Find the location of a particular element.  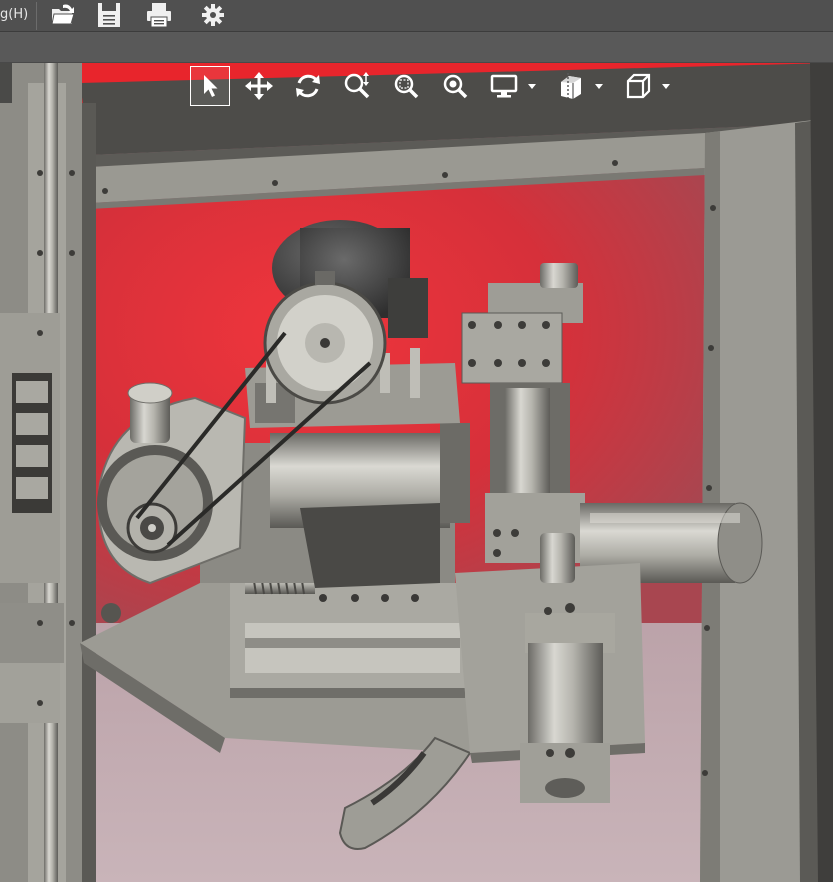

main-toolbar: g(H) is located at coordinates (416, 16).